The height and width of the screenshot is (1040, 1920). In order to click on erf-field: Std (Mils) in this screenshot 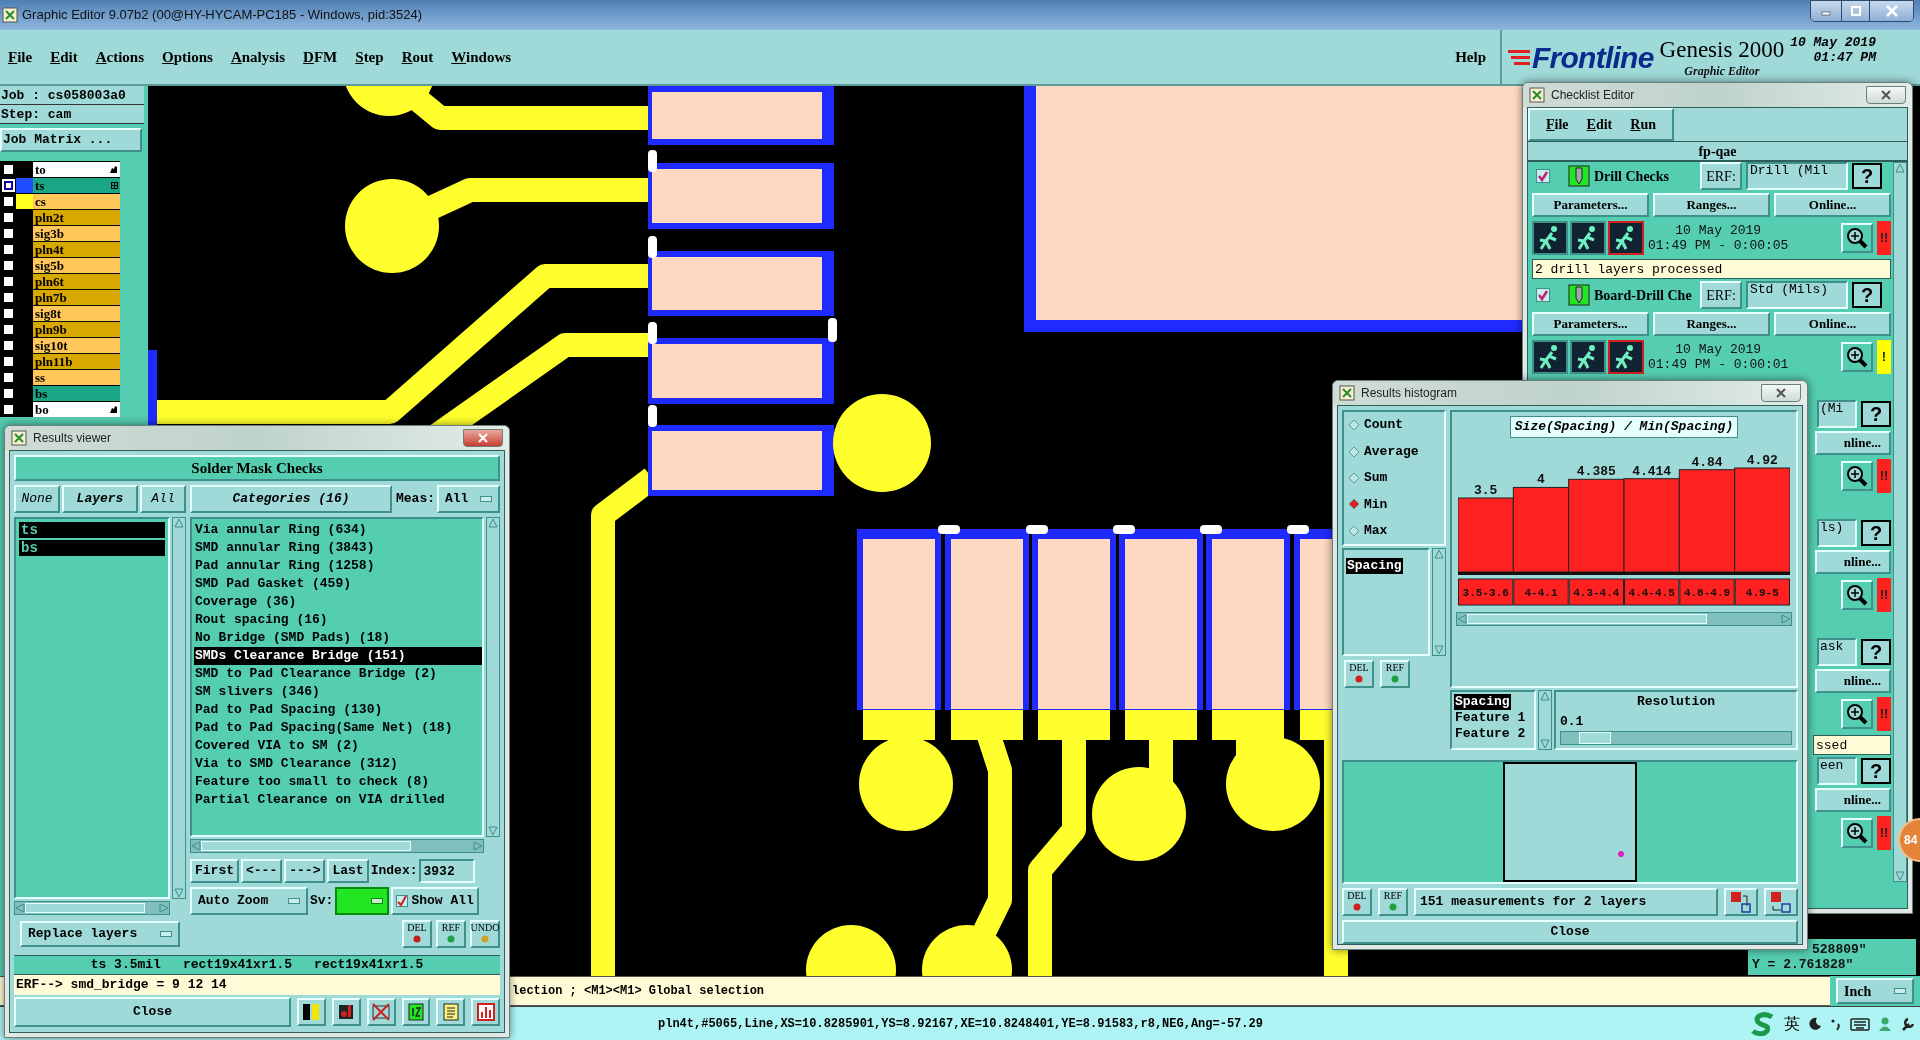, I will do `click(1797, 295)`.